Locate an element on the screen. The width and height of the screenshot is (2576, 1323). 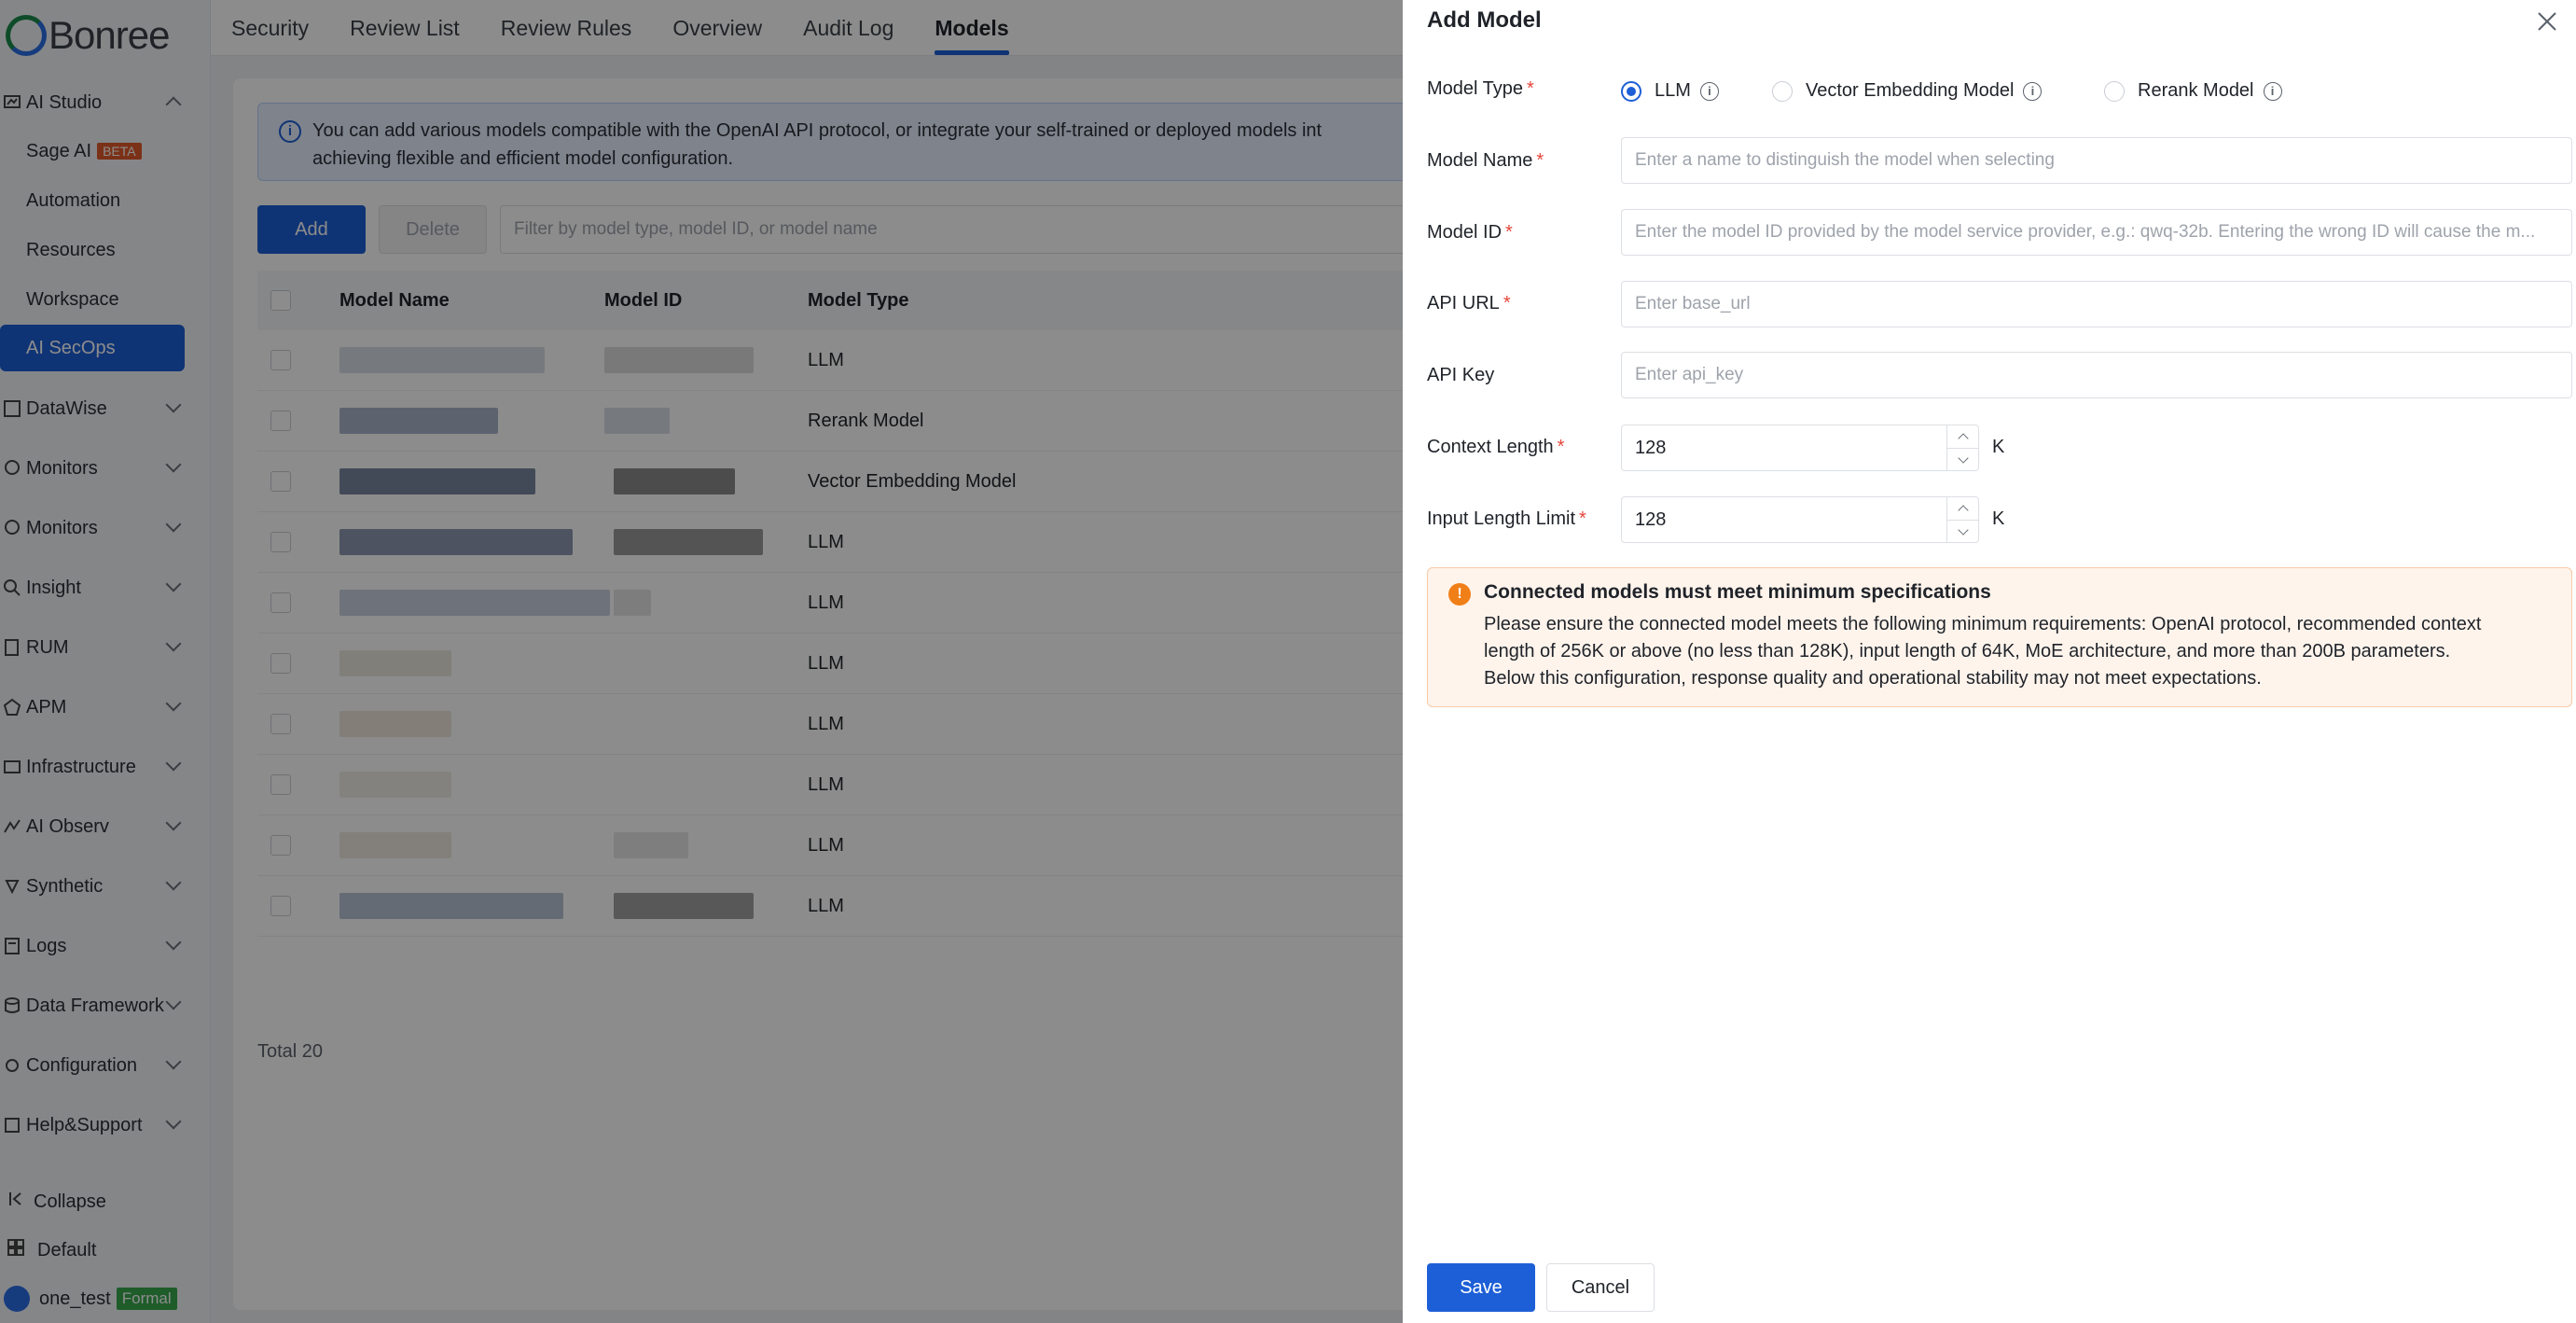
api-key-input: Enter api_key is located at coordinates (2096, 375).